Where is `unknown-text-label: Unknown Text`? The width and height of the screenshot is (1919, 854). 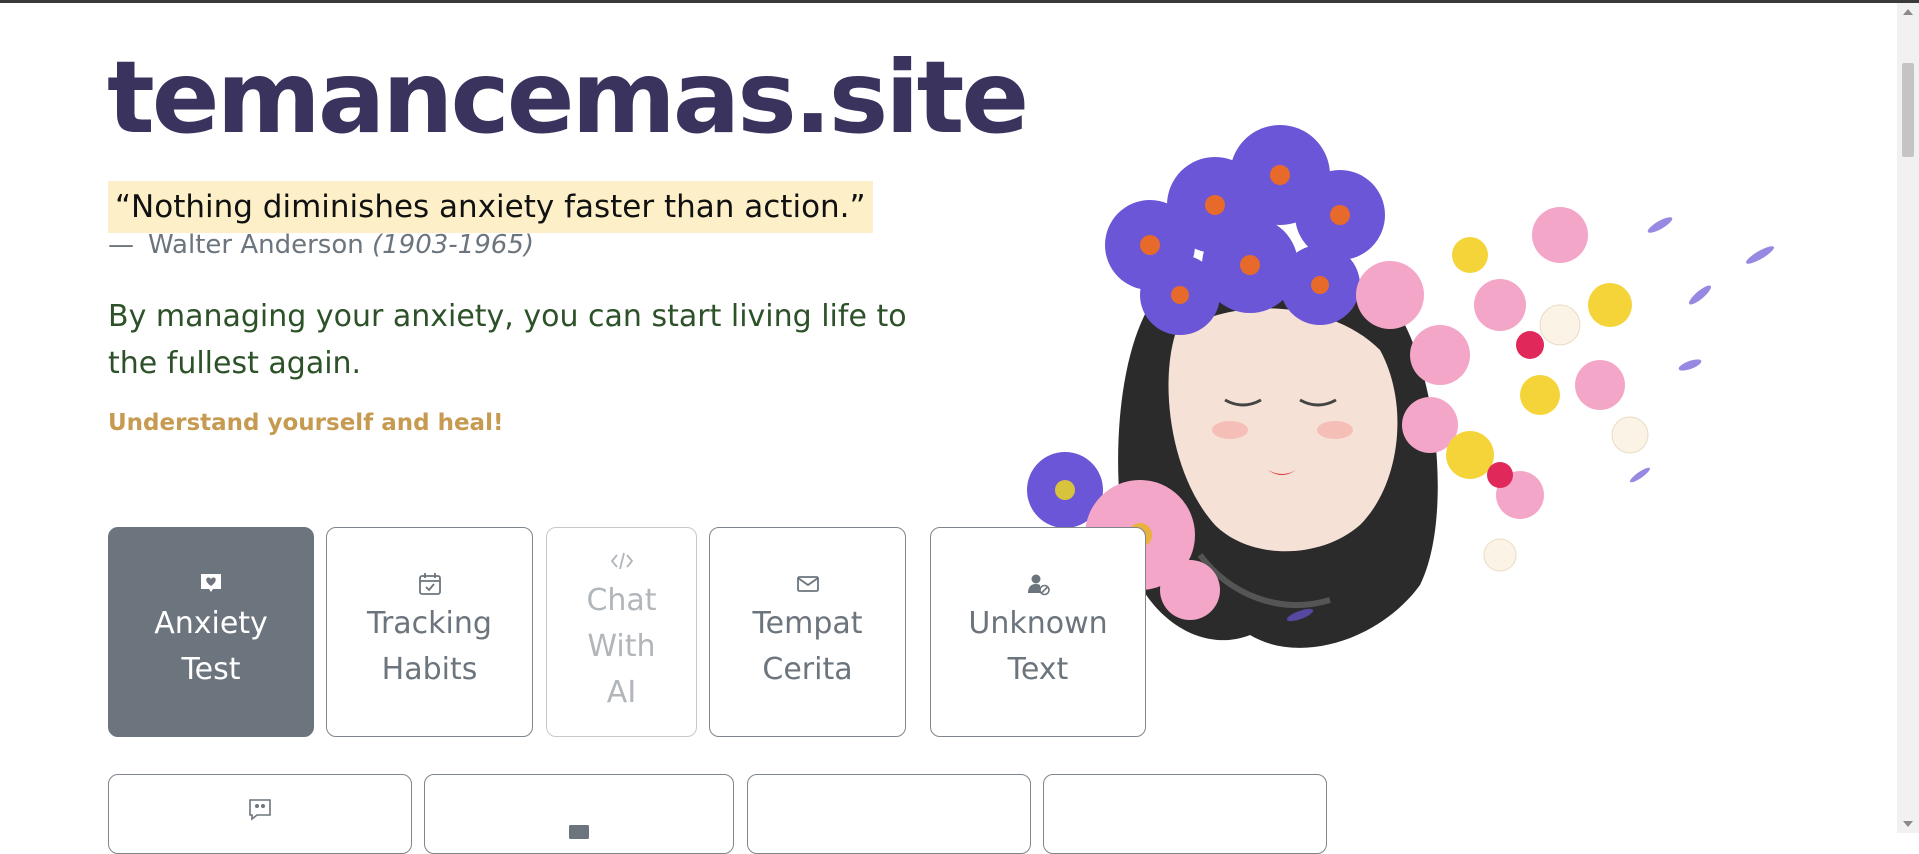
unknown-text-label: Unknown Text is located at coordinates (1038, 646).